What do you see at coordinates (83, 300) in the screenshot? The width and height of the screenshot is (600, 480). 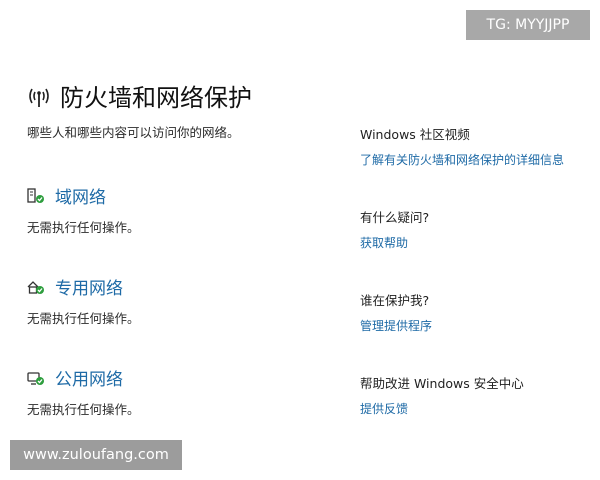 I see `network-private: 专用网络 无需执行任何操作。` at bounding box center [83, 300].